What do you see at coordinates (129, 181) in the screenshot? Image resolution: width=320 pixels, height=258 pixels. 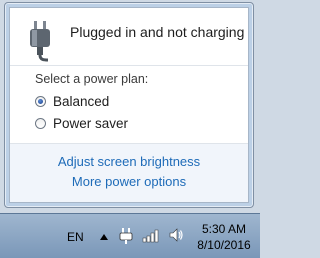 I see `more-power-options-link: More power options` at bounding box center [129, 181].